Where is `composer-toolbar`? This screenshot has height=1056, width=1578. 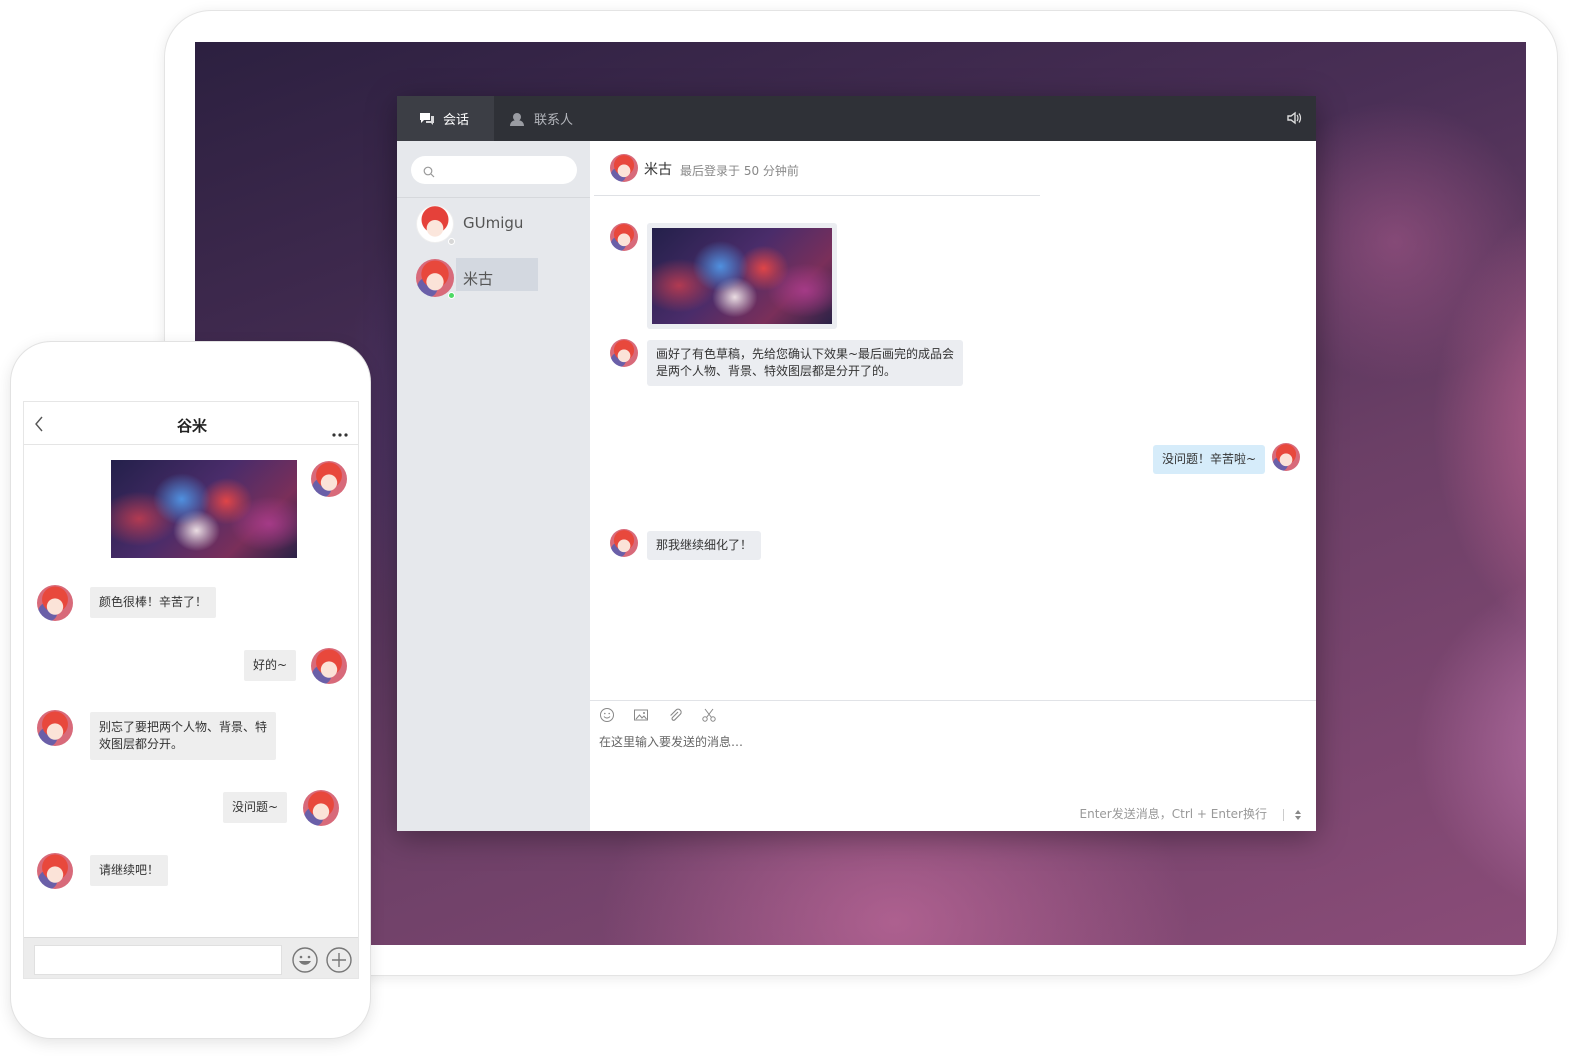 composer-toolbar is located at coordinates (658, 715).